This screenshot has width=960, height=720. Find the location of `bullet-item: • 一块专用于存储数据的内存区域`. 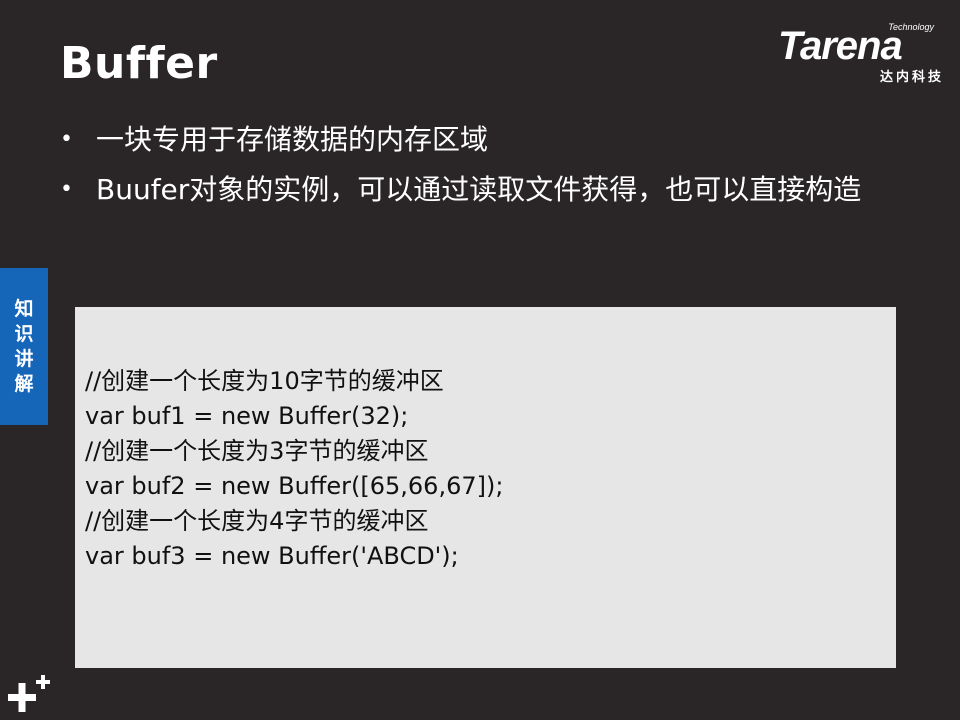

bullet-item: • 一块专用于存储数据的内存区域 is located at coordinates (480, 140).